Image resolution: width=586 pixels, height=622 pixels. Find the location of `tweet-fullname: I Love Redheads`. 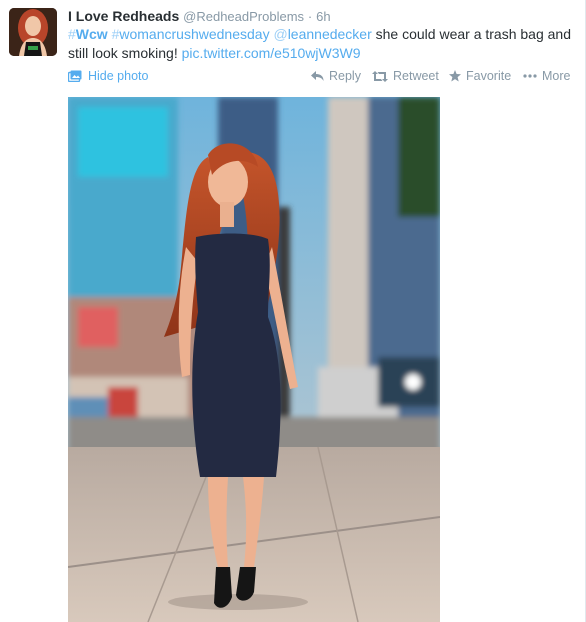

tweet-fullname: I Love Redheads is located at coordinates (123, 16).